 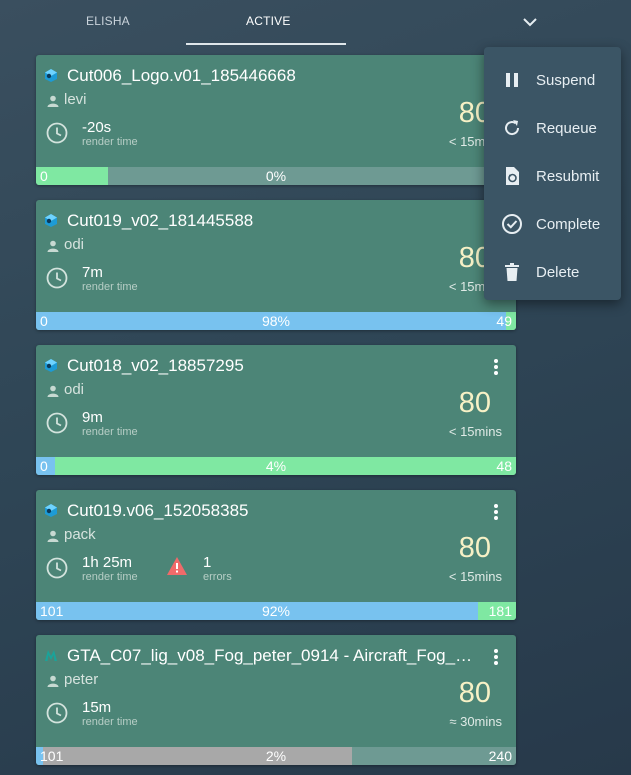 I want to click on error-count: 1, so click(x=207, y=562).